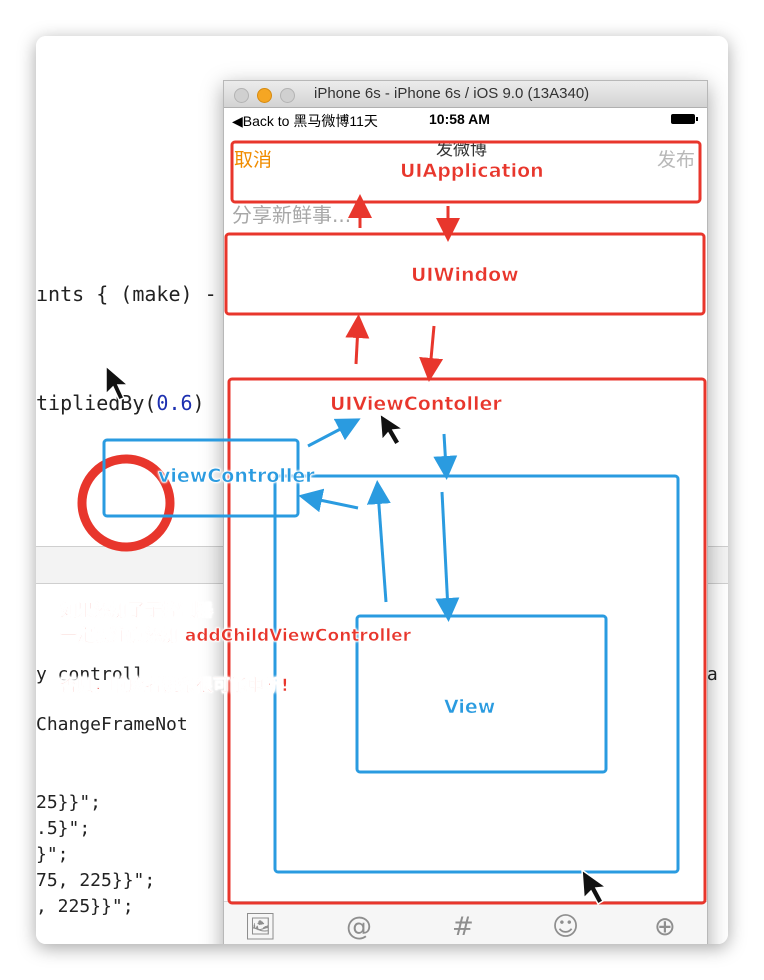 This screenshot has height=980, width=764. I want to click on note-line-1: 如果添加了子控制器, so click(137, 611).